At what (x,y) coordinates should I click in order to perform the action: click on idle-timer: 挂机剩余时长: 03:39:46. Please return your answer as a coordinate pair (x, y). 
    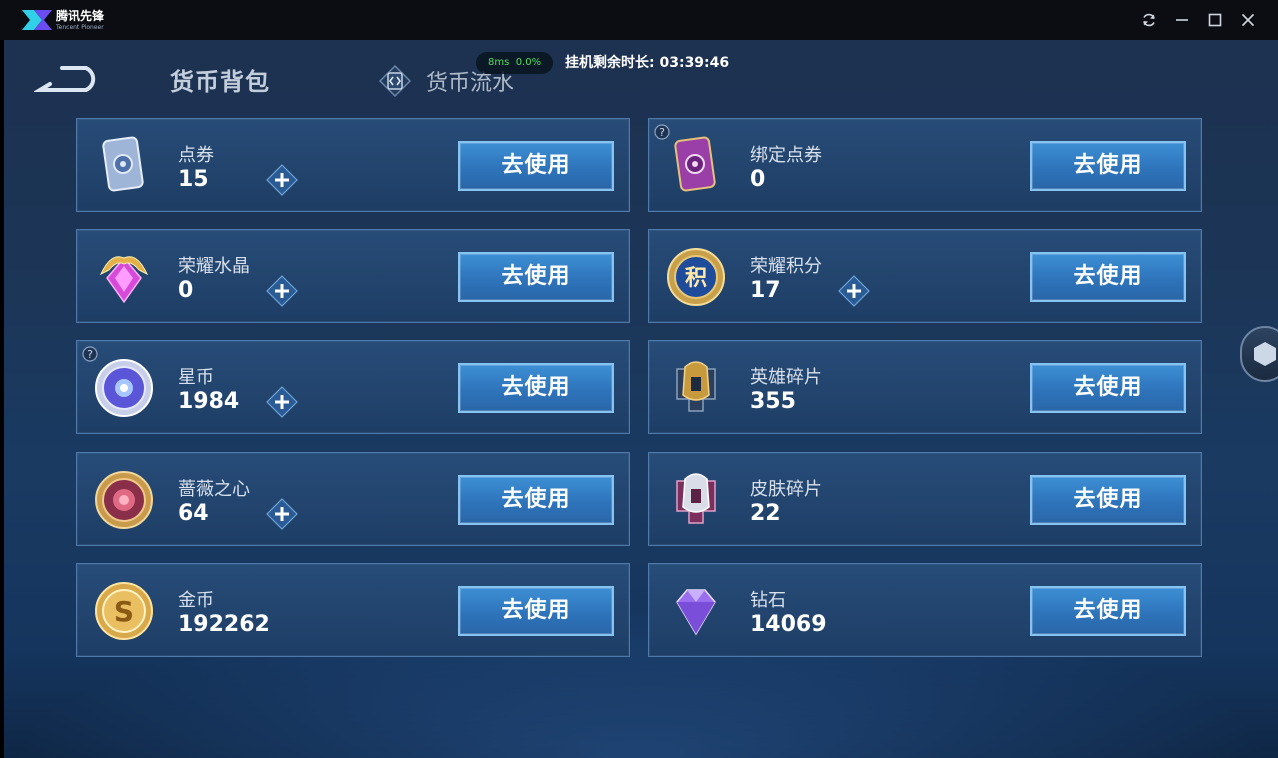
    Looking at the image, I should click on (647, 63).